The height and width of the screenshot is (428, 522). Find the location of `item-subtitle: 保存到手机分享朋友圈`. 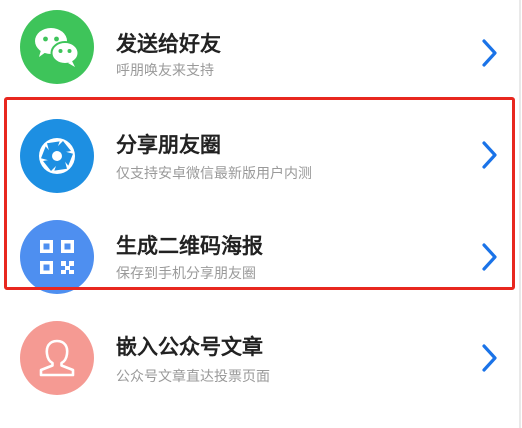

item-subtitle: 保存到手机分享朋友圈 is located at coordinates (186, 274).